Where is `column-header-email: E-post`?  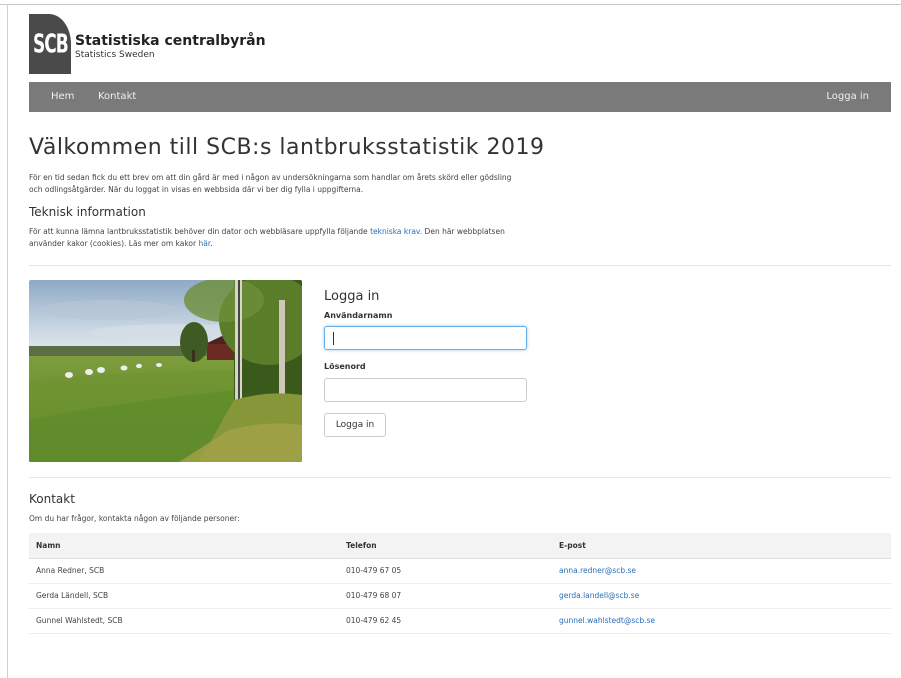
column-header-email: E-post is located at coordinates (721, 546).